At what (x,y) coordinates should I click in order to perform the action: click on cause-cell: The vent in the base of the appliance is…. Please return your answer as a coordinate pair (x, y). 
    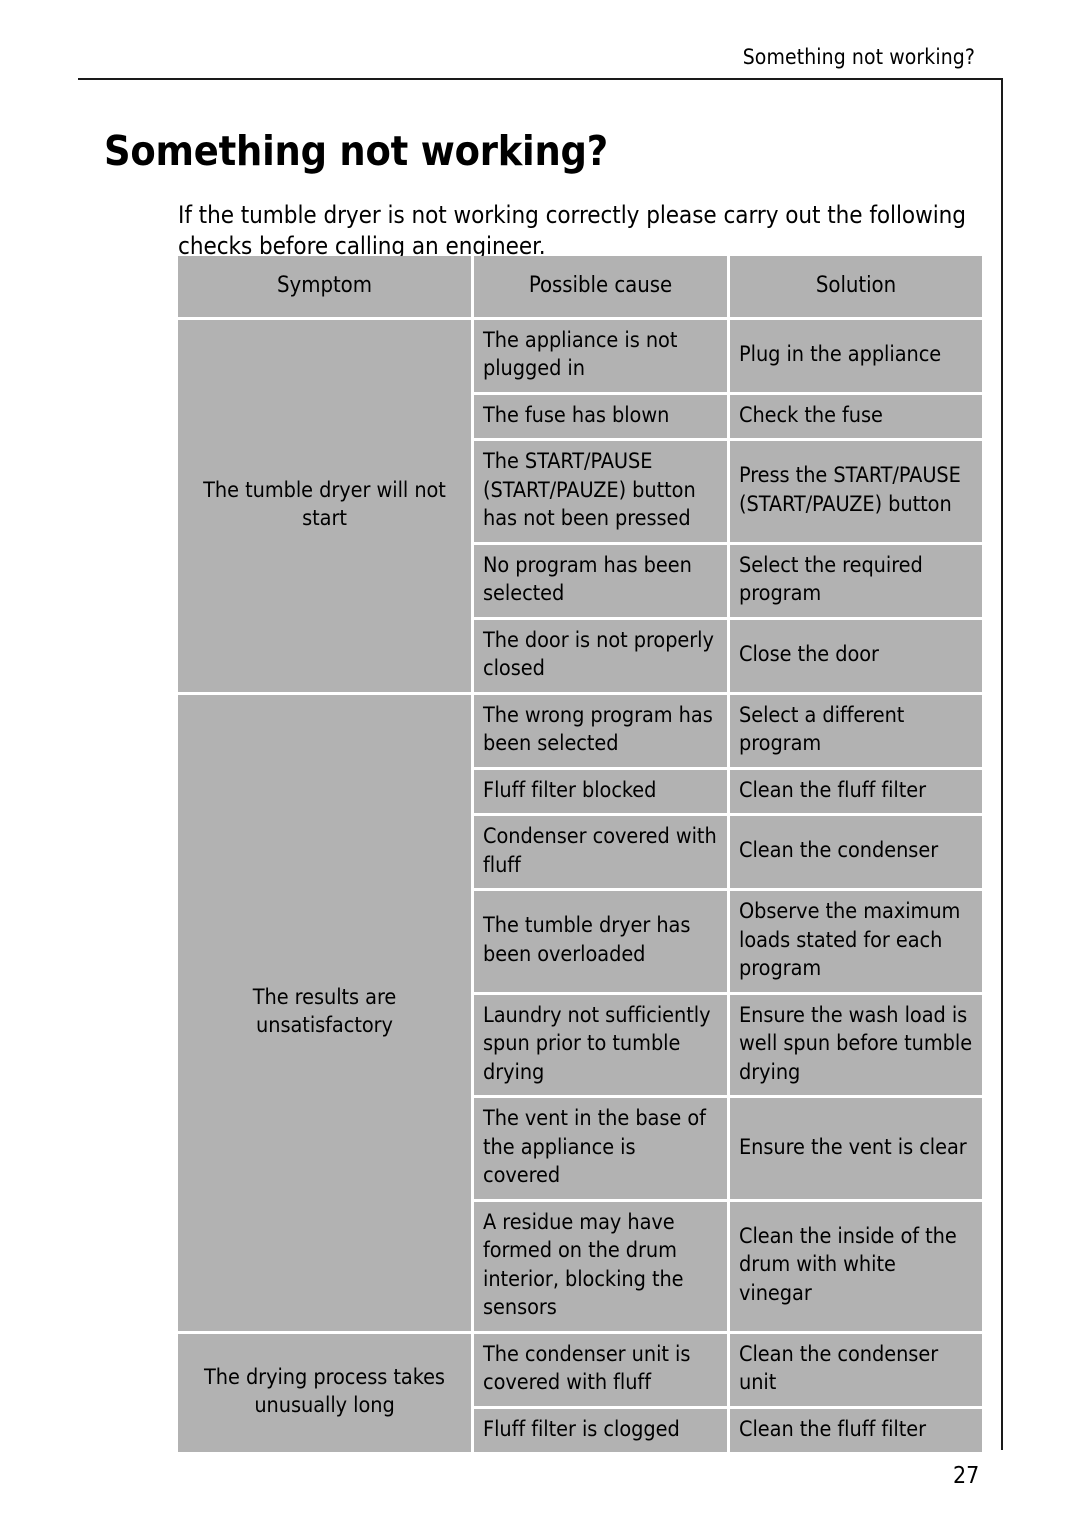
    Looking at the image, I should click on (600, 1148).